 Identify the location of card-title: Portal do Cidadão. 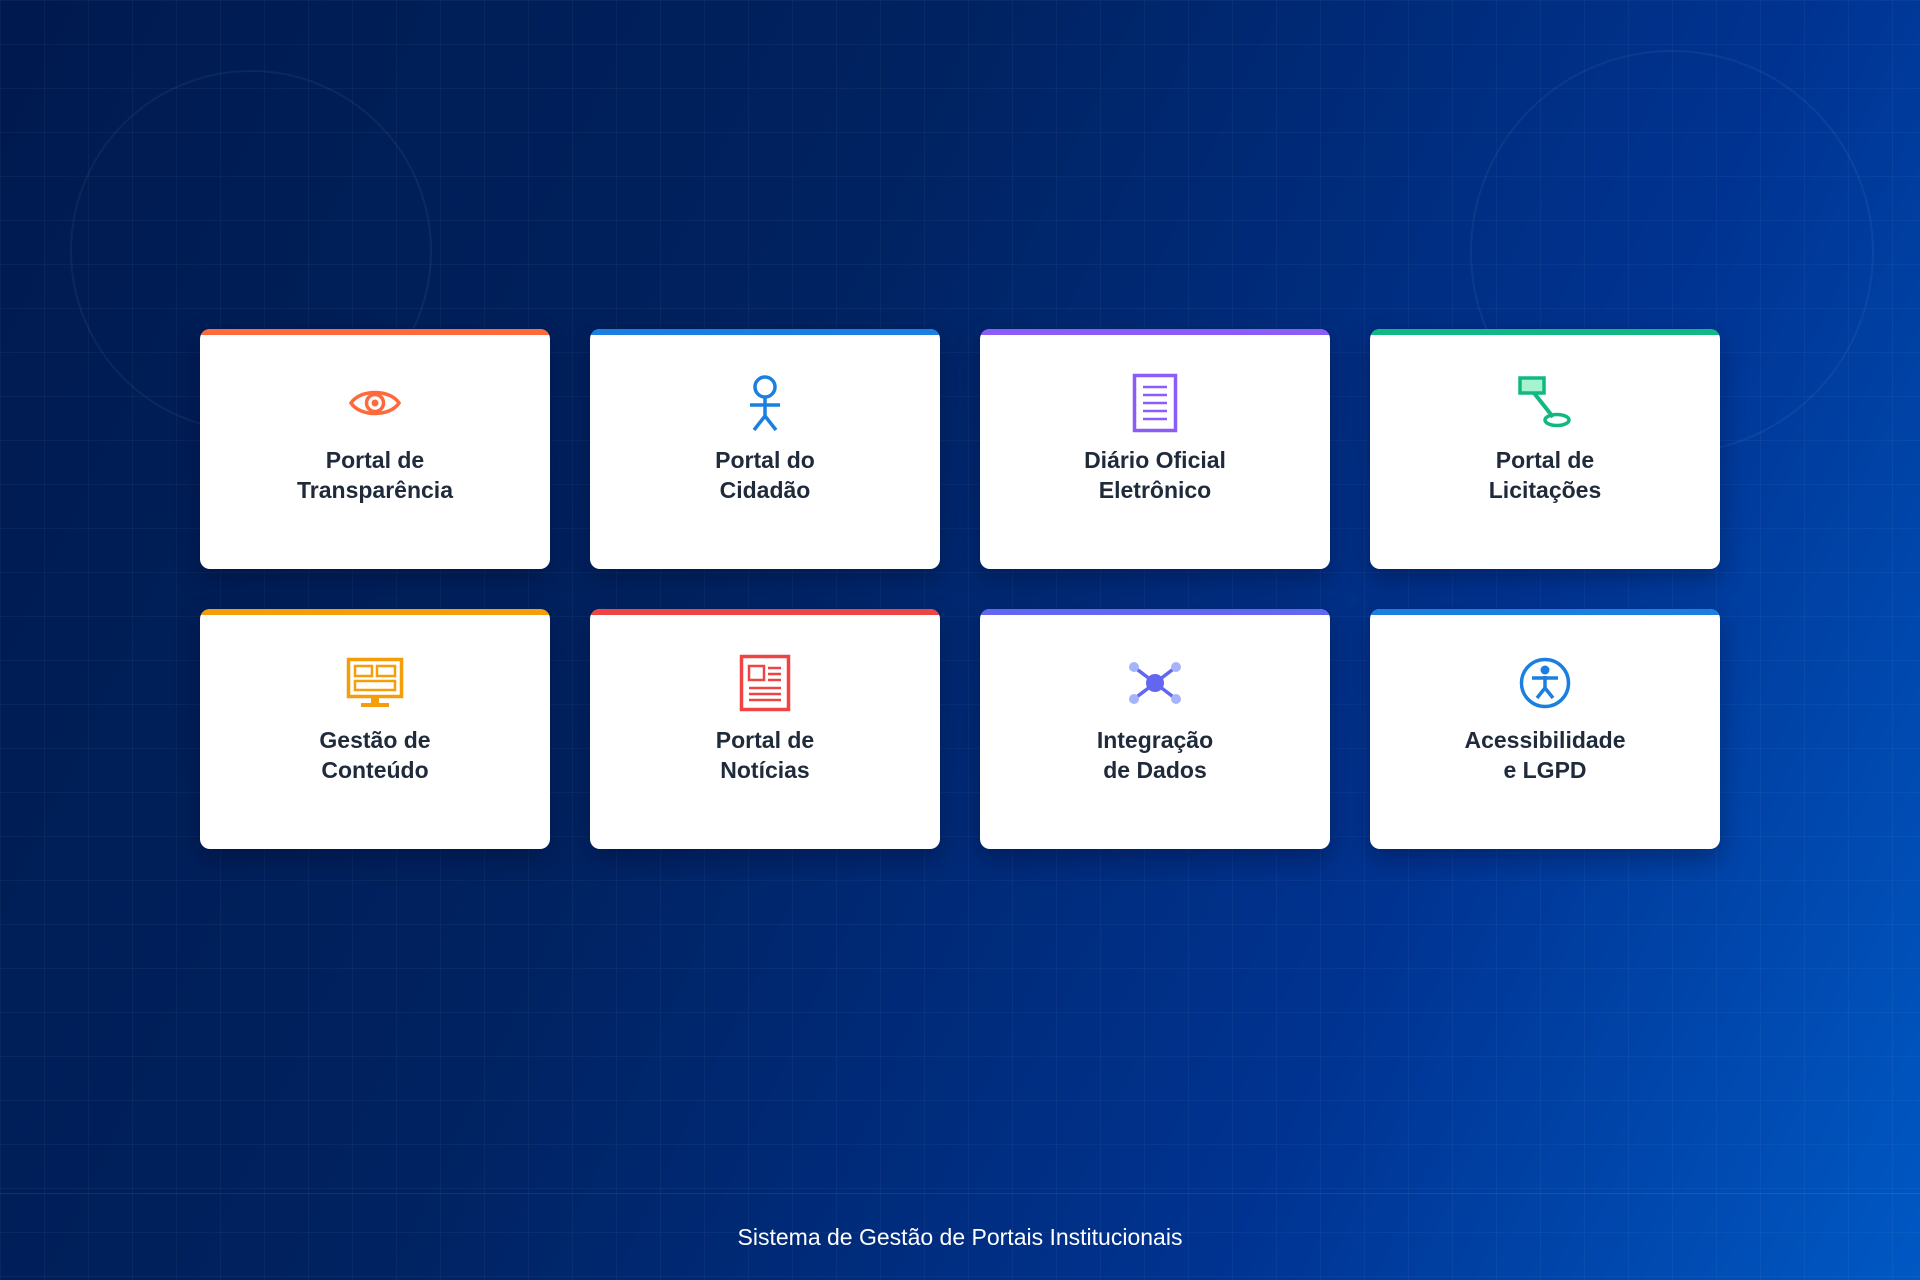
(765, 475).